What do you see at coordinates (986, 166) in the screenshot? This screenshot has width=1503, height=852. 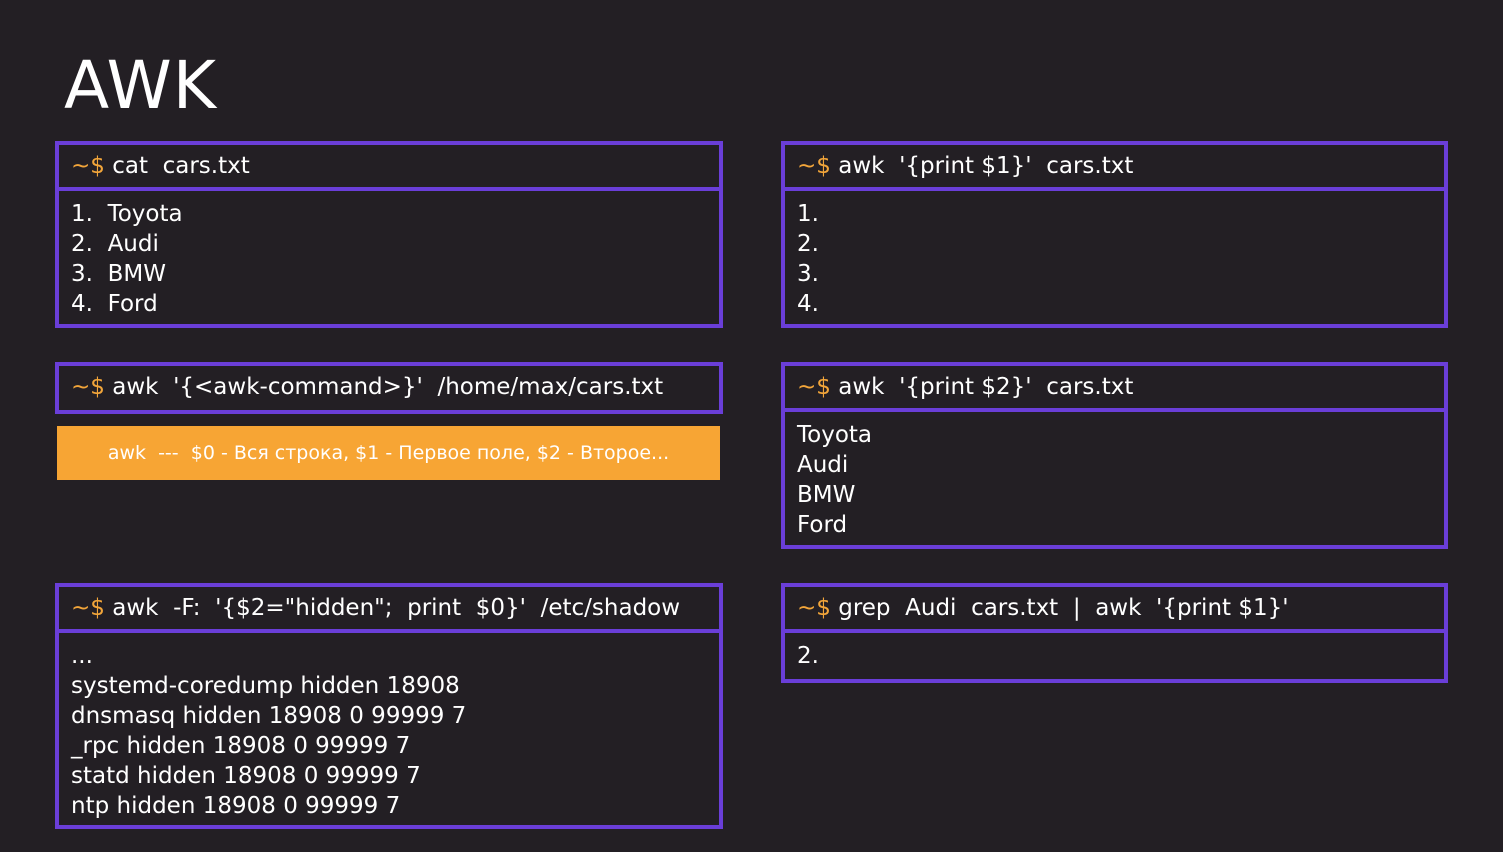 I see `command-text: awk '{print $1}' cars.txt` at bounding box center [986, 166].